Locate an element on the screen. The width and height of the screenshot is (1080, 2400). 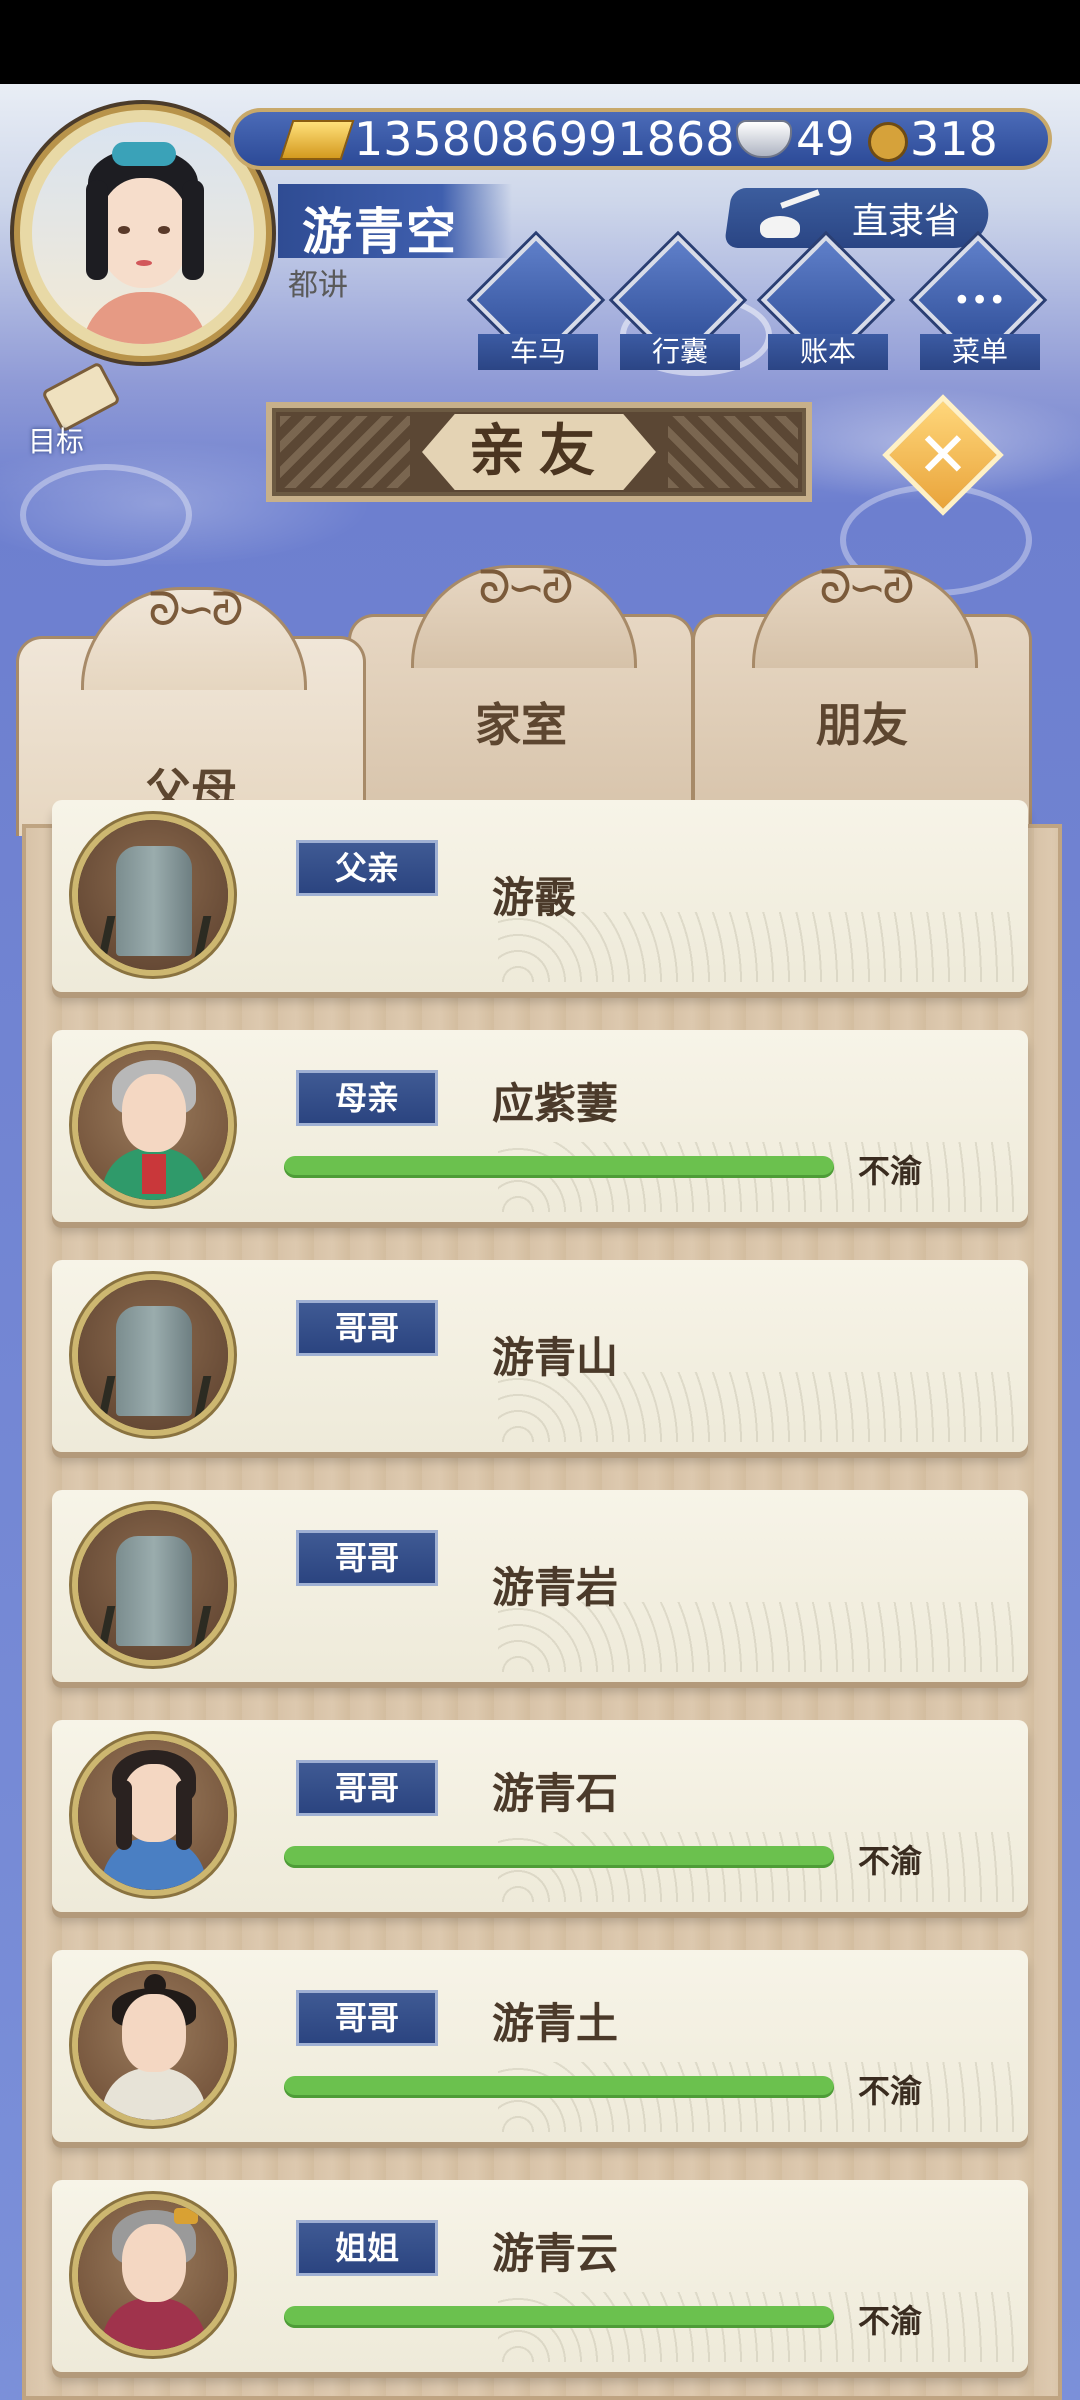
relative-row: 哥哥 游青石 不渝 is located at coordinates (540, 1816).